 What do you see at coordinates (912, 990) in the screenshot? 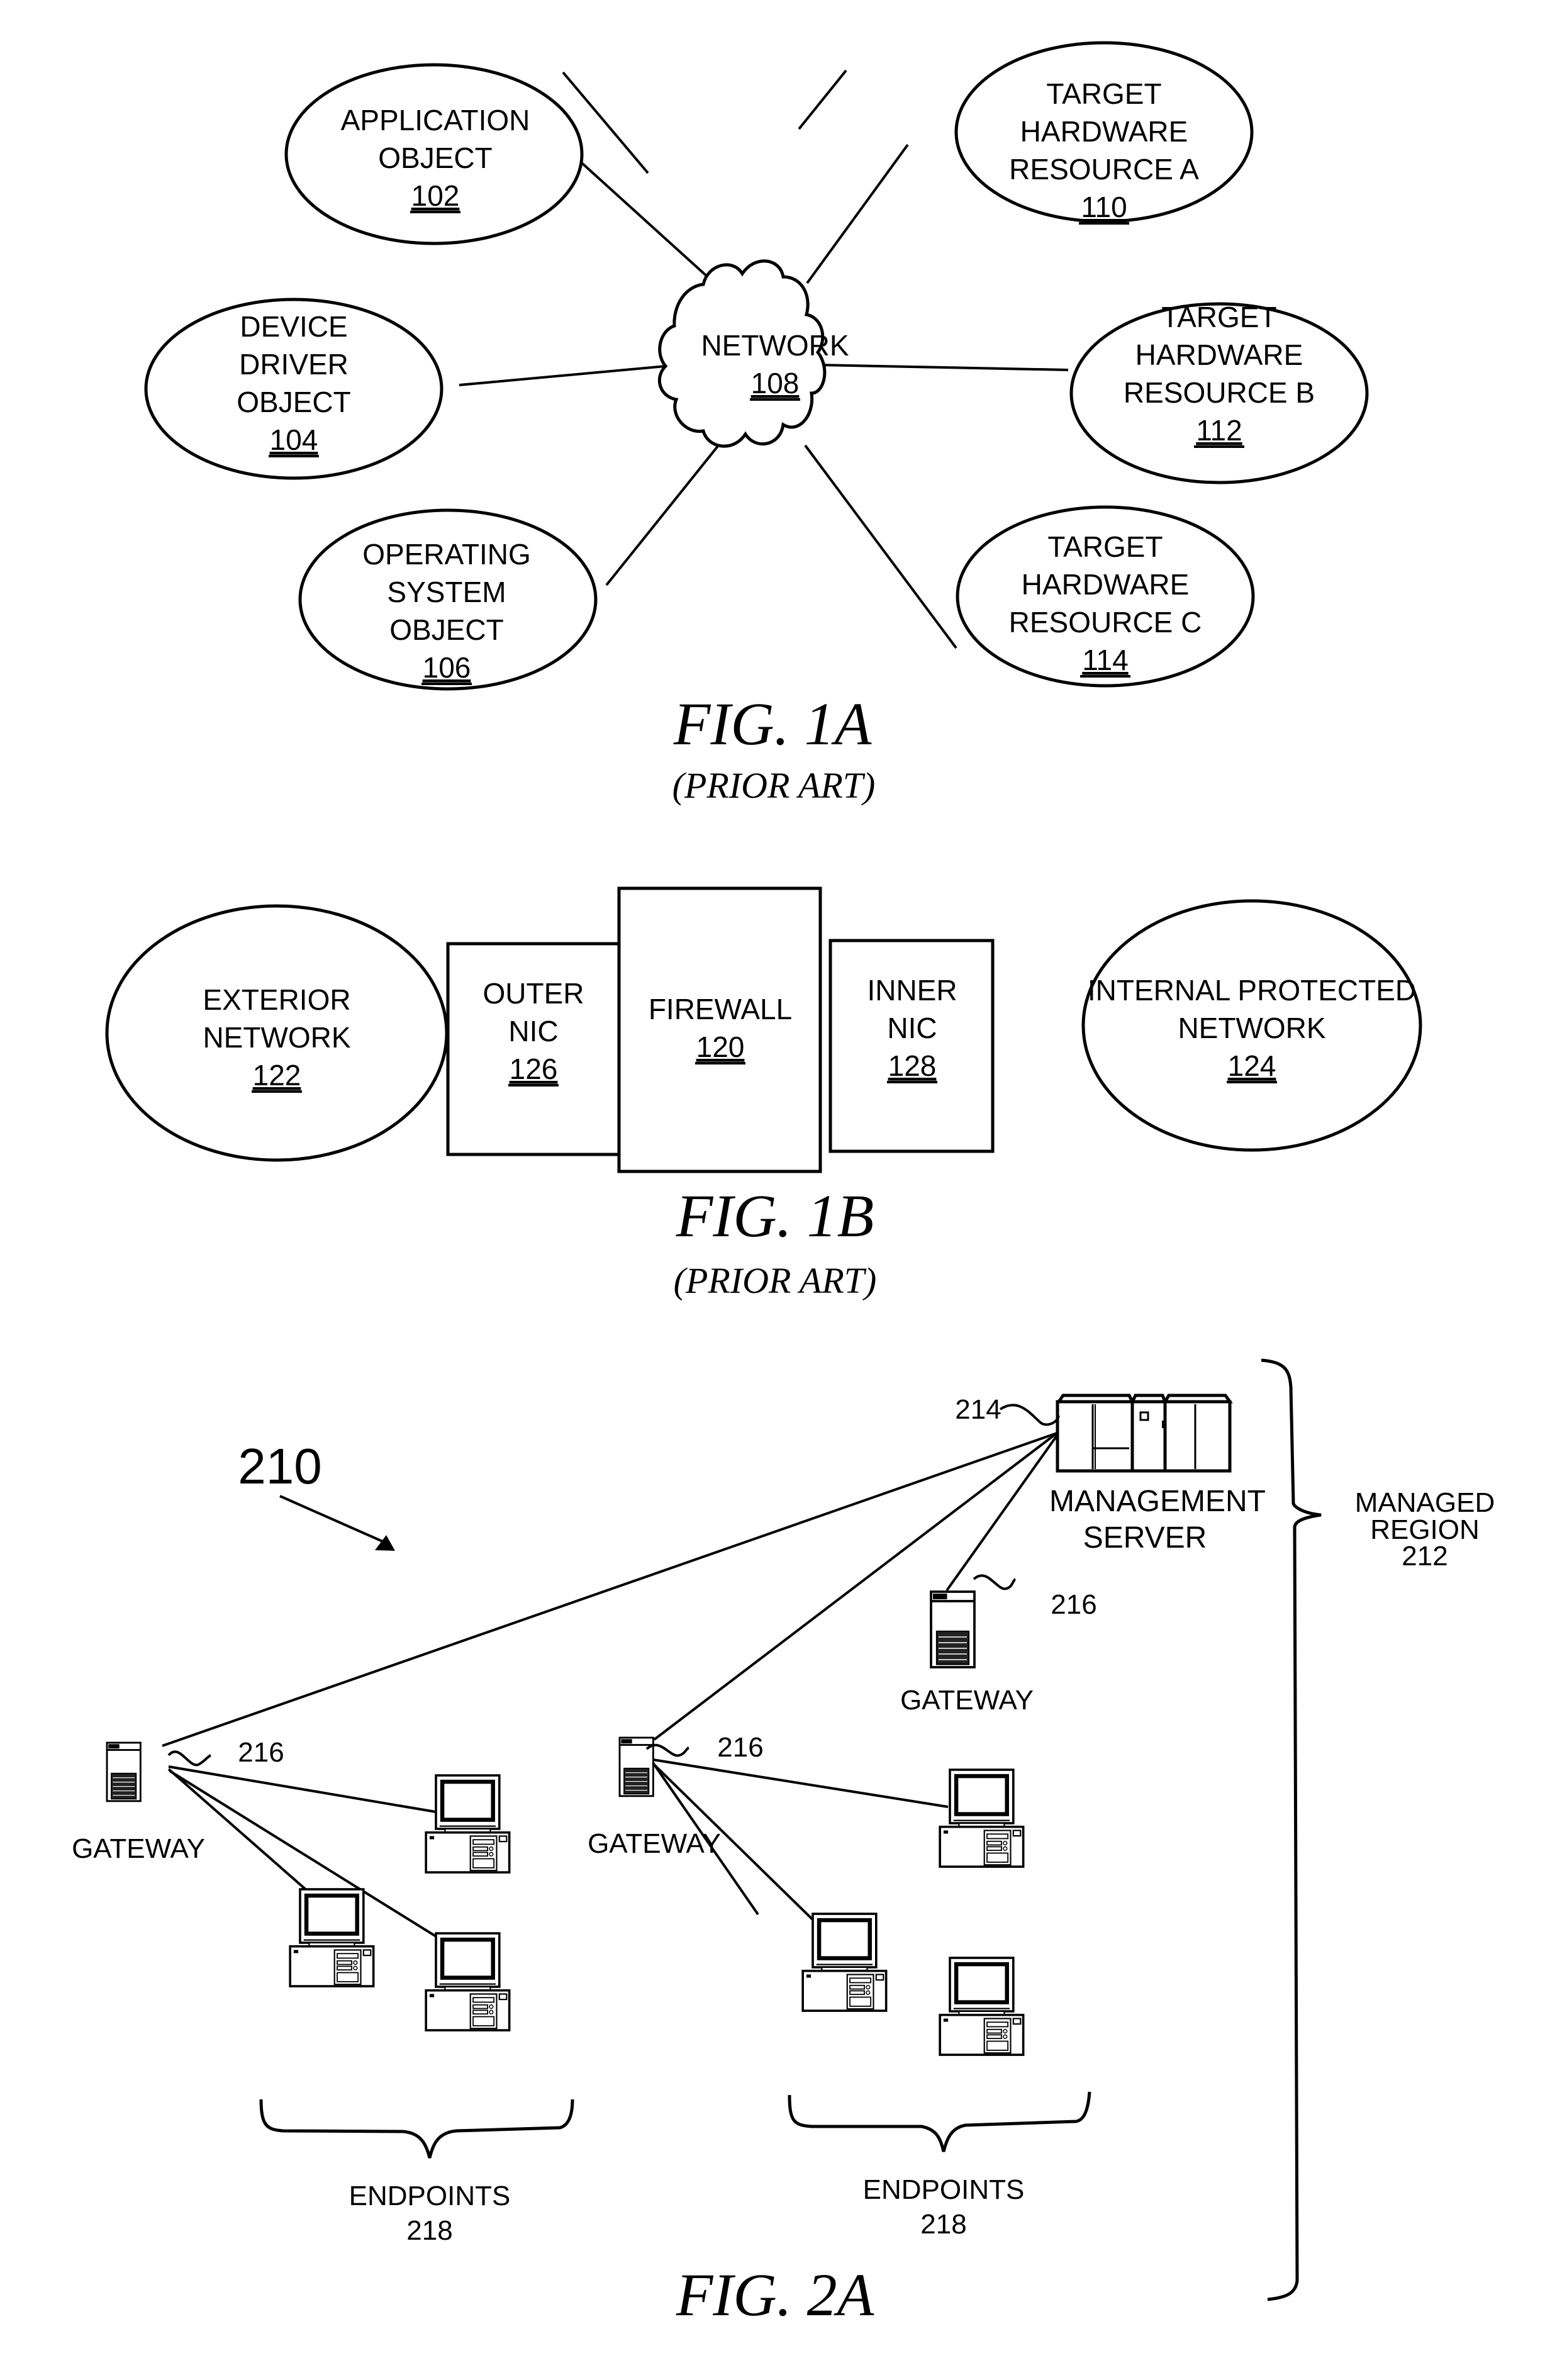
I see `inner-nic-label: INNER` at bounding box center [912, 990].